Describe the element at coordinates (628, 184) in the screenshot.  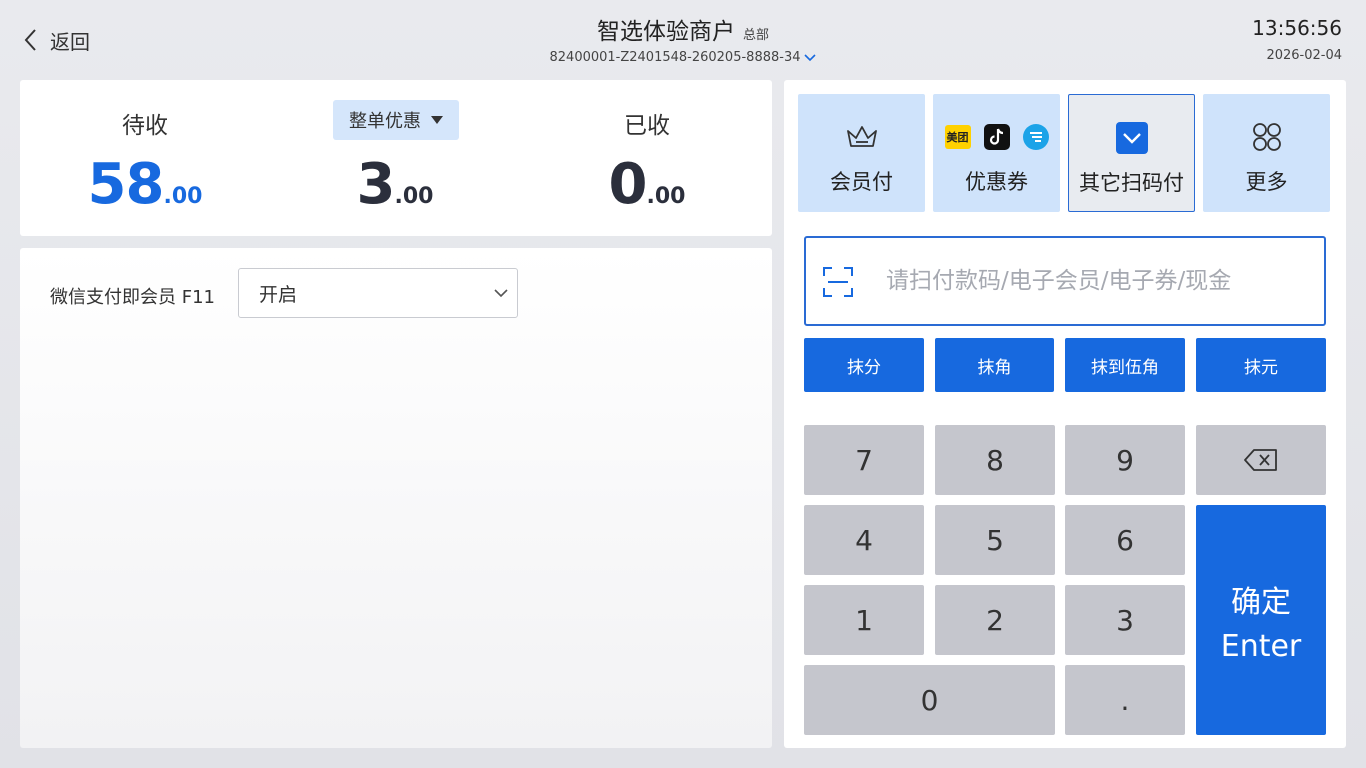
I see `received-amount-int: 0` at that location.